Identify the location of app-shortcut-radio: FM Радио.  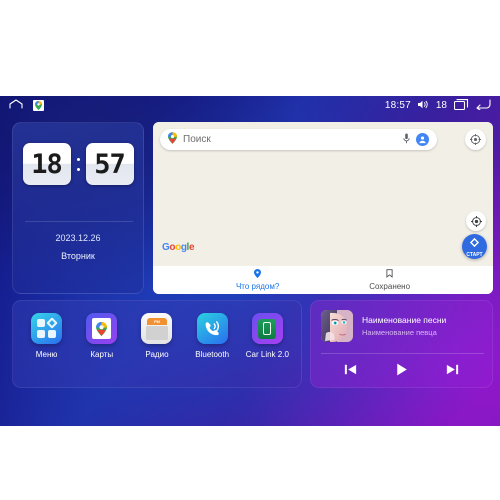
(157, 336).